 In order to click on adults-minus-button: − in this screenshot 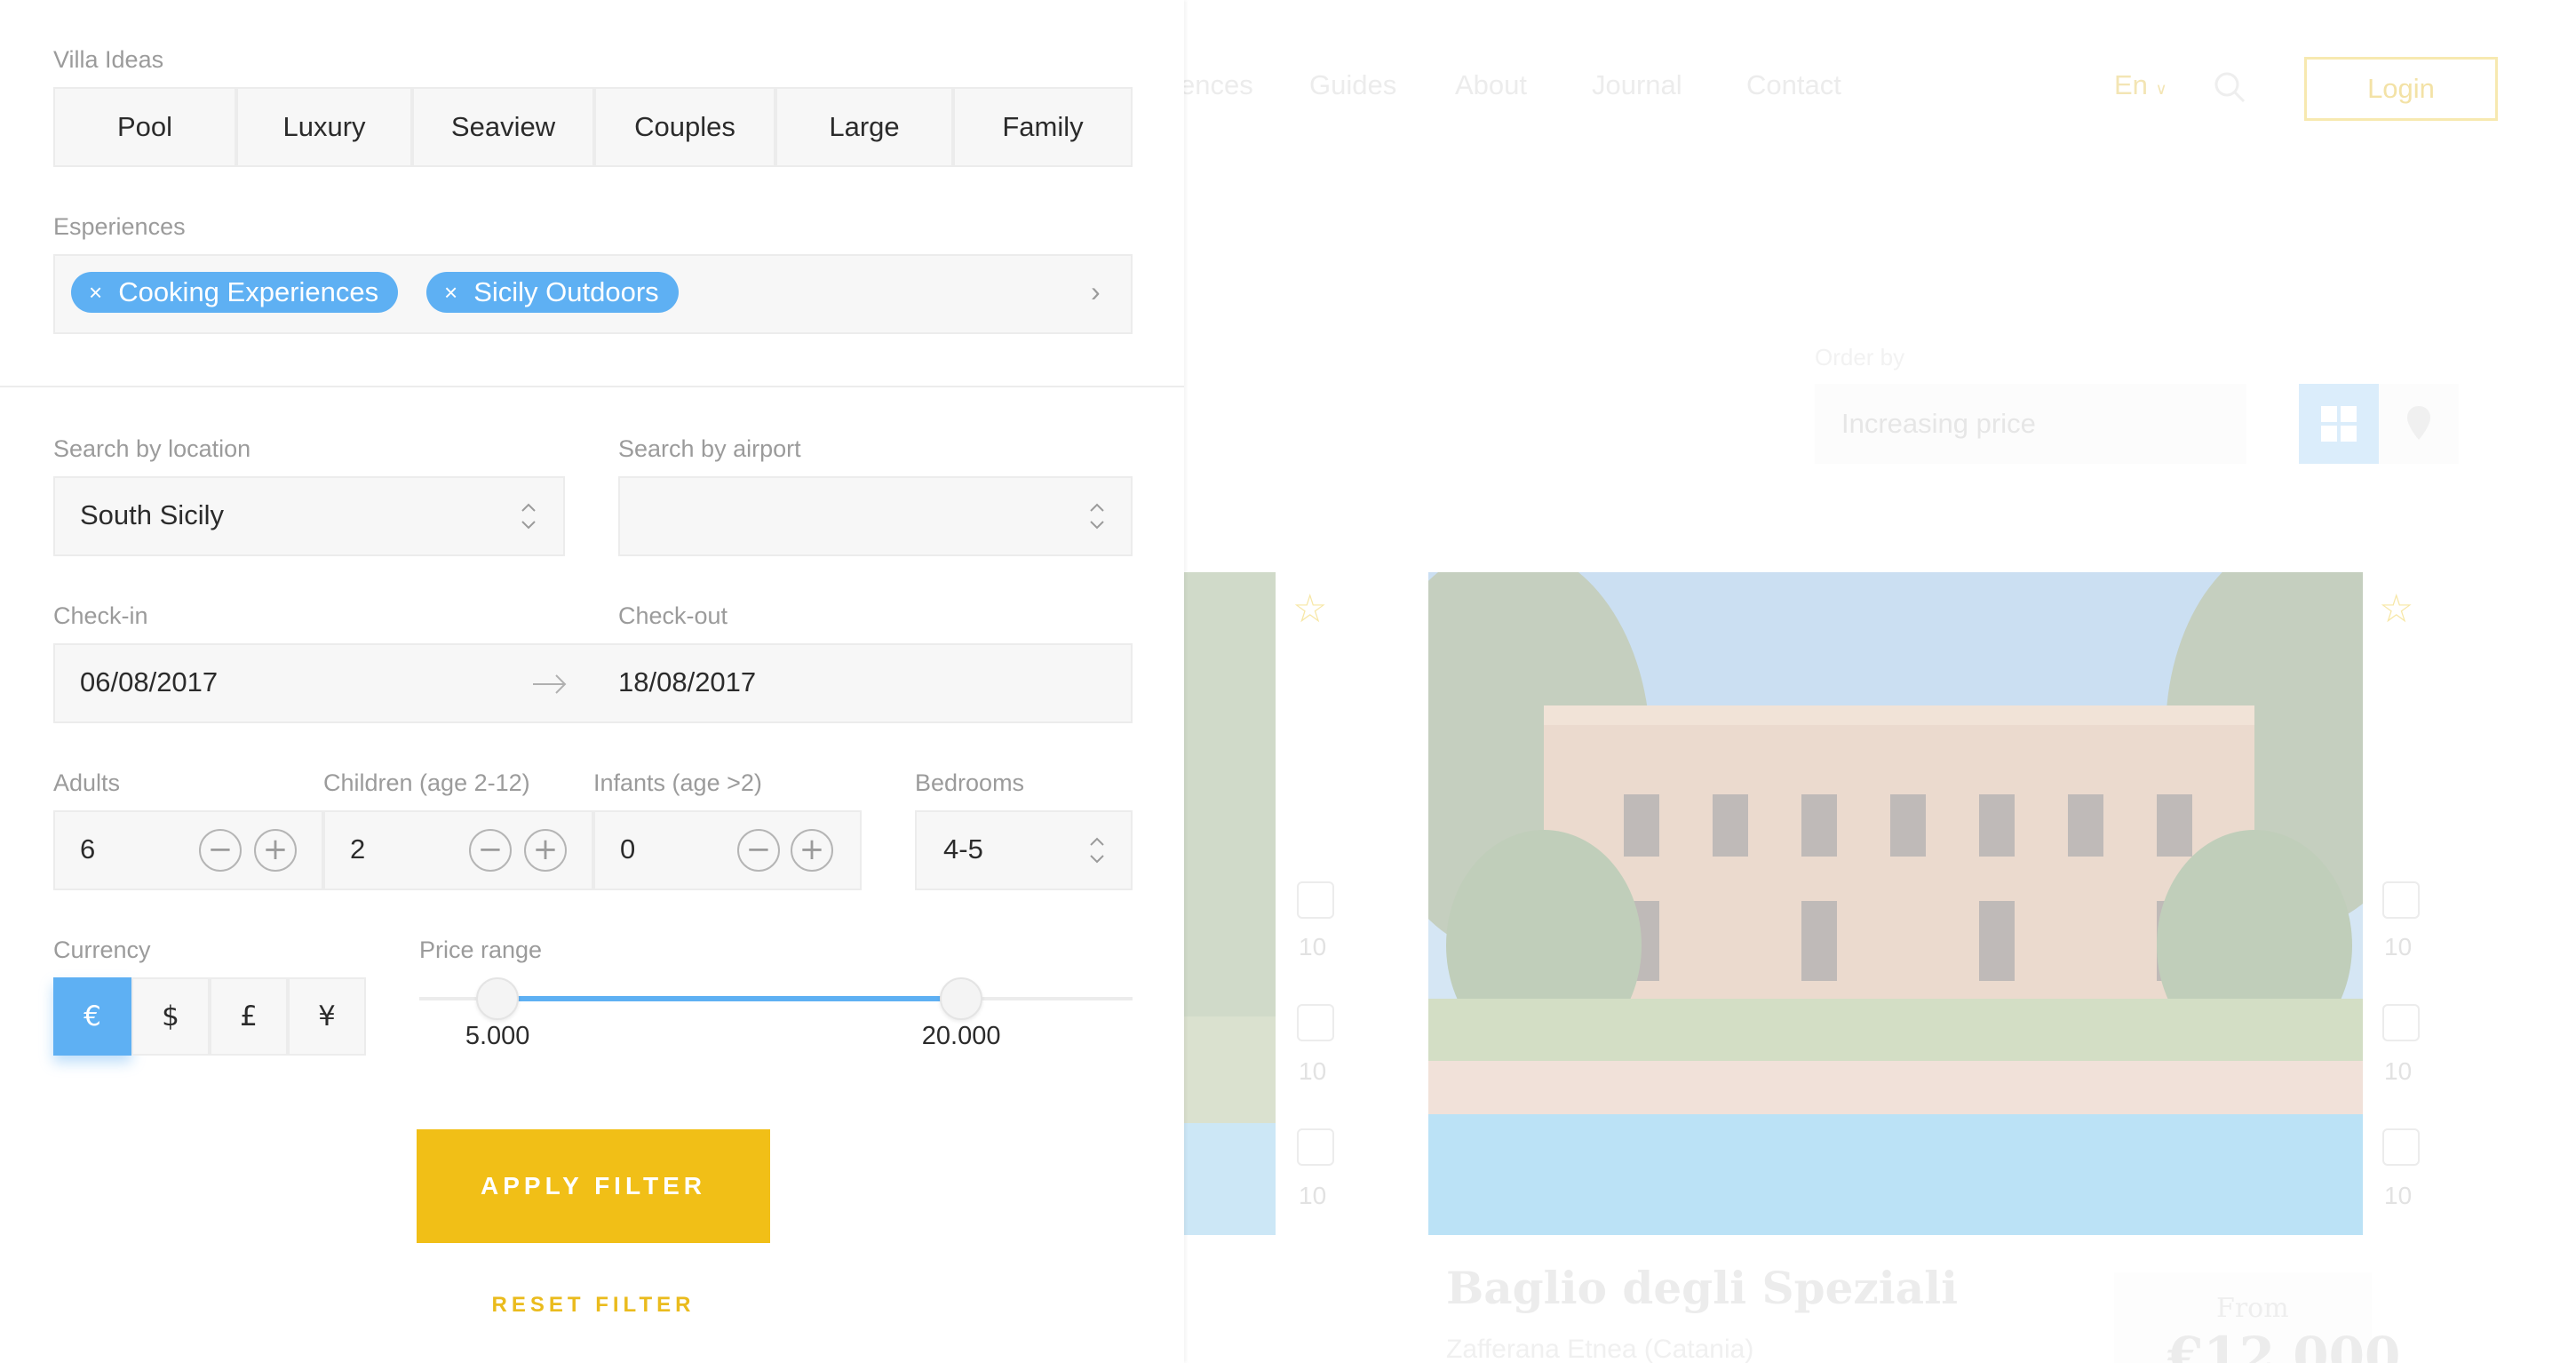, I will do `click(220, 851)`.